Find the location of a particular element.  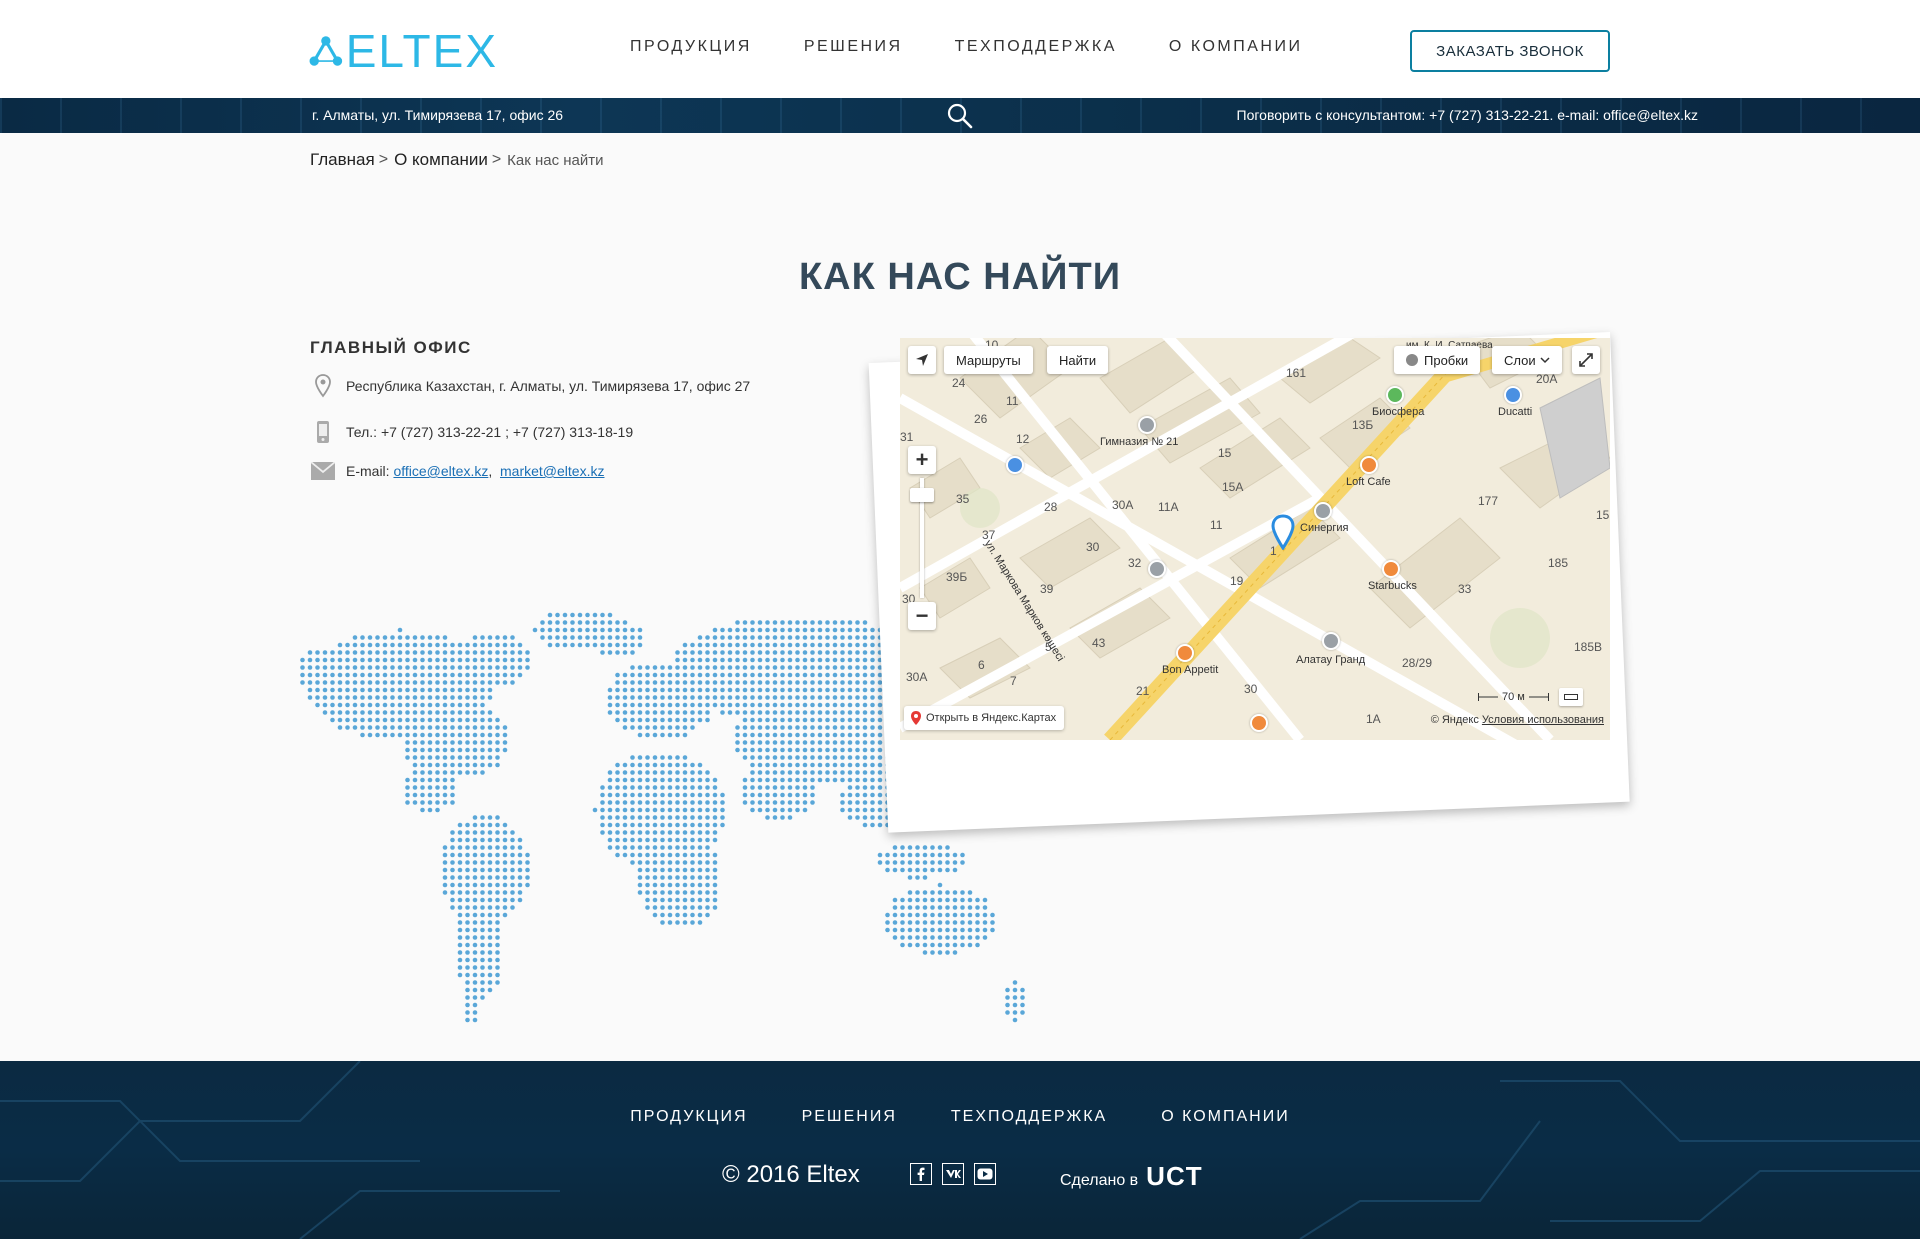

breadcrumb-home: Главная is located at coordinates (342, 160).